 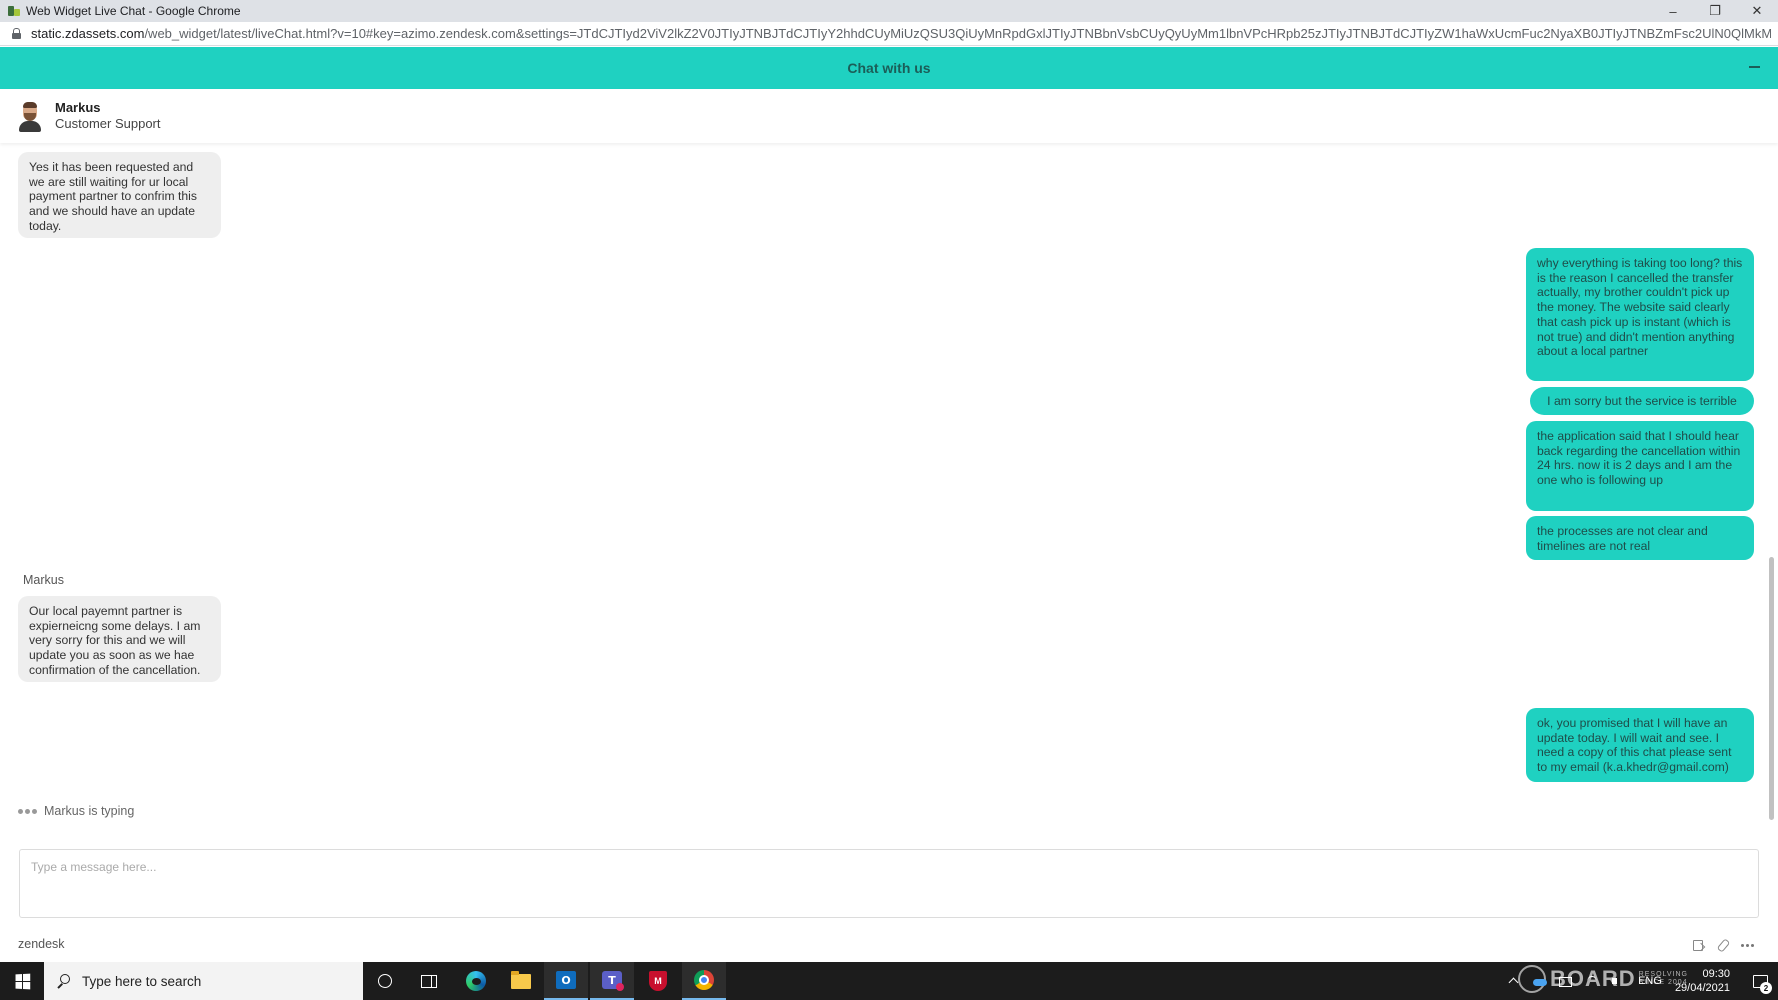 What do you see at coordinates (1771, 688) in the screenshot?
I see `chat-scrollbar` at bounding box center [1771, 688].